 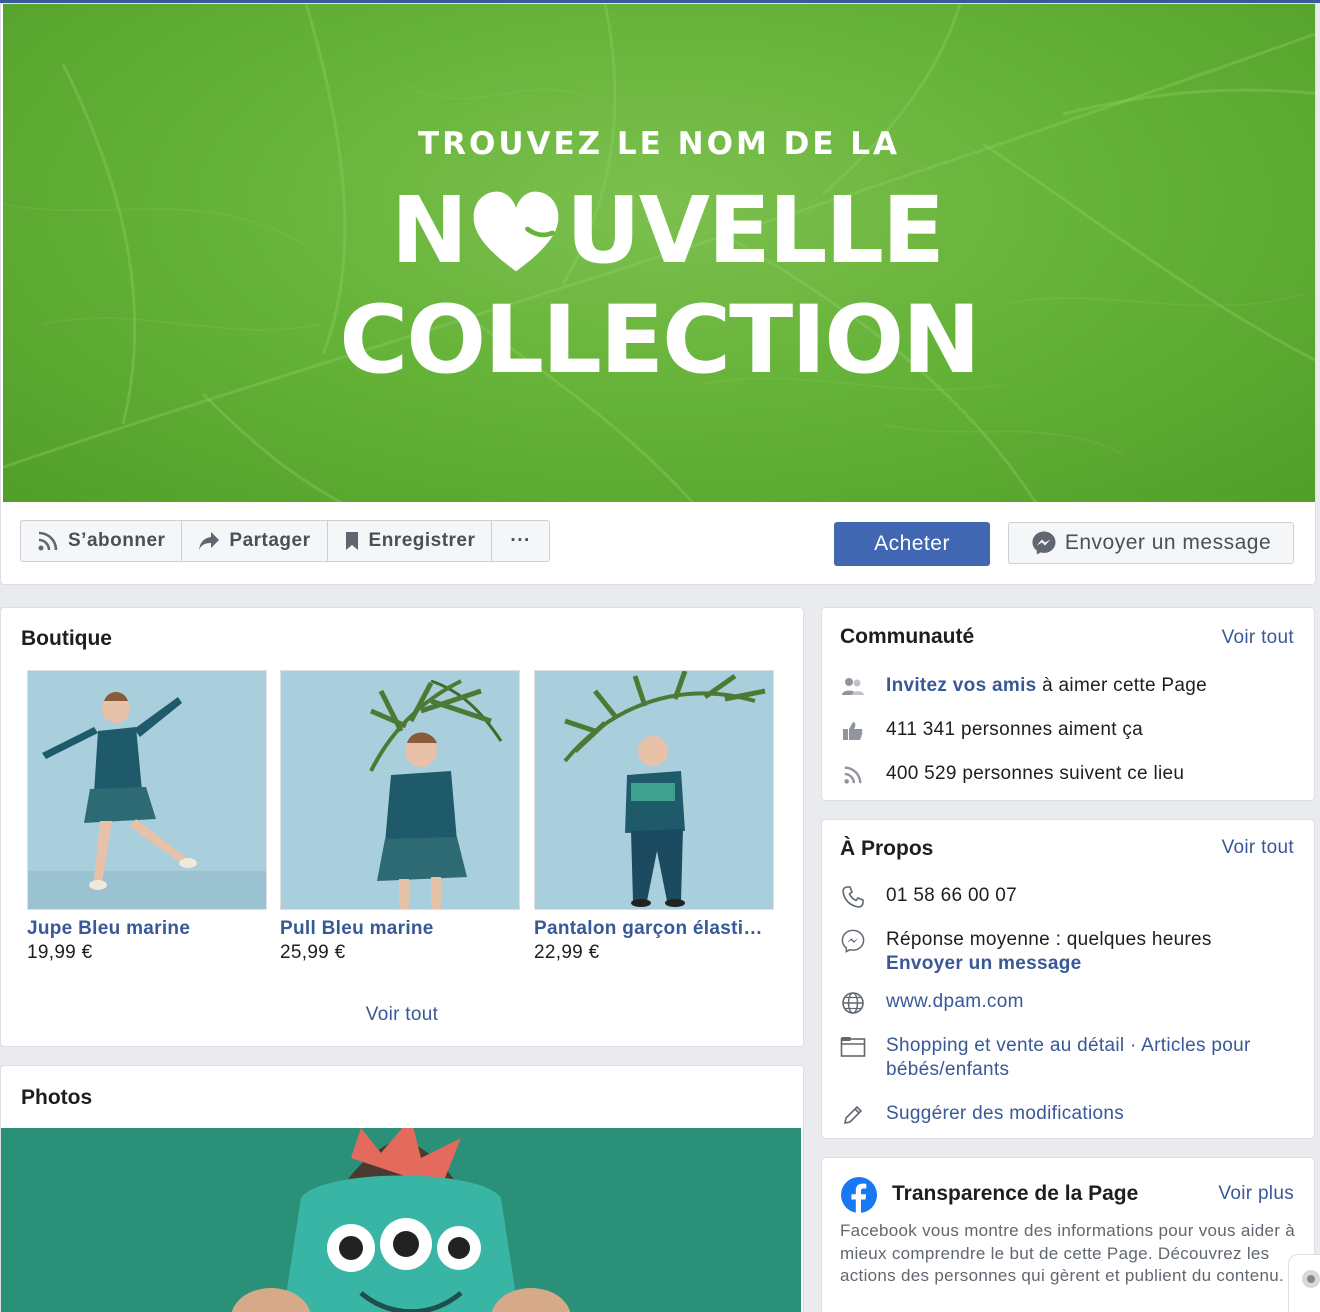 I want to click on send-message-button: Envoyer un message, so click(x=1151, y=543).